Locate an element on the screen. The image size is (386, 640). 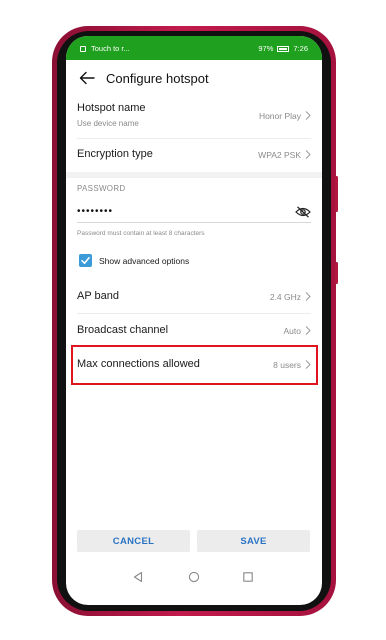
max-connections-value: 8 users is located at coordinates (287, 365).